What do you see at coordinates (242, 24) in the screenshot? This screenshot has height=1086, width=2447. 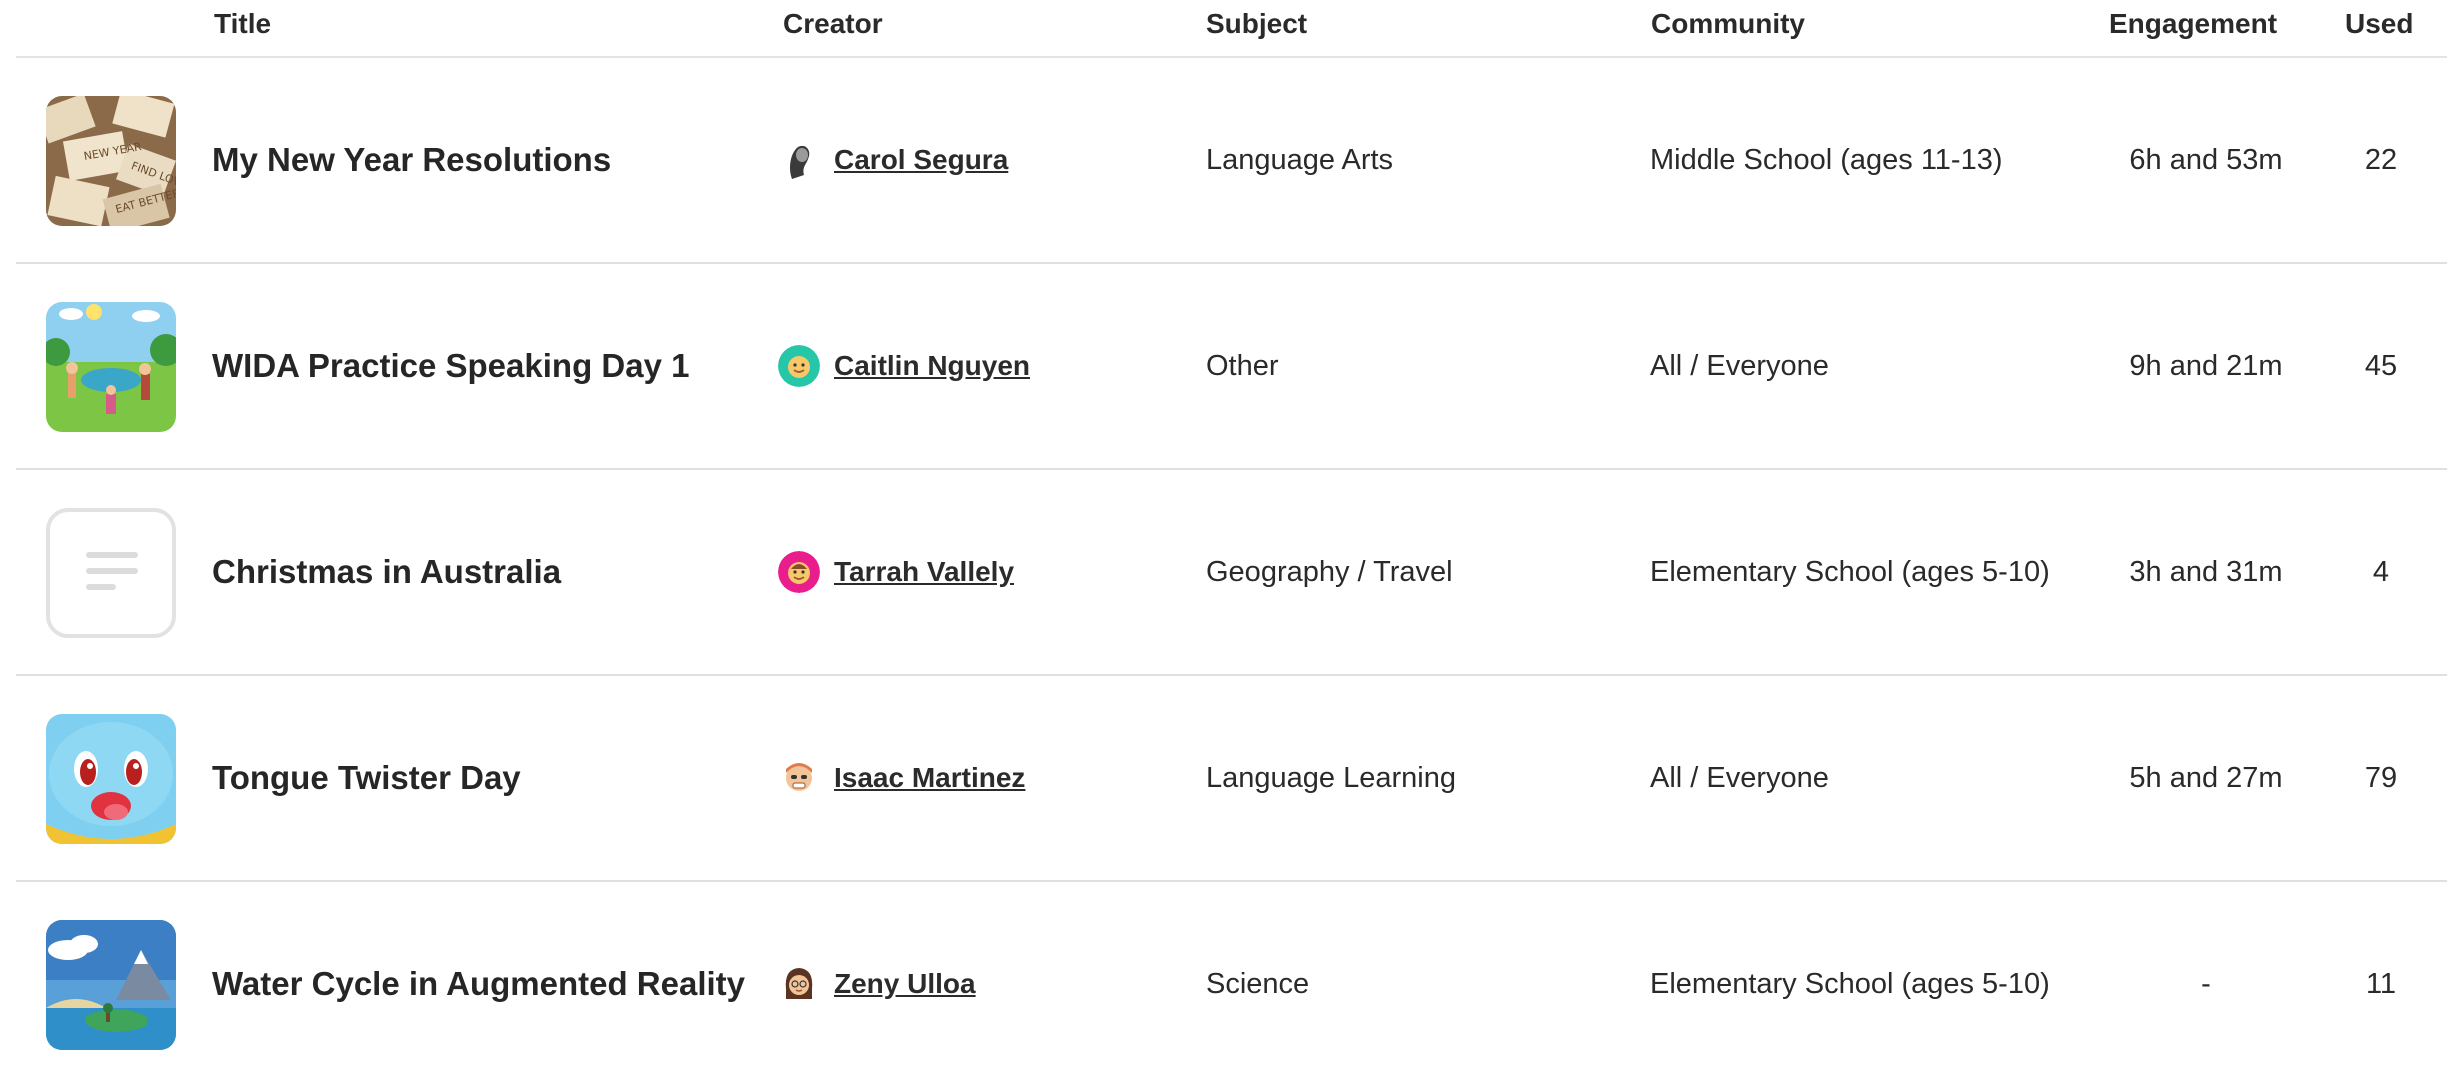 I see `header-title: Title` at bounding box center [242, 24].